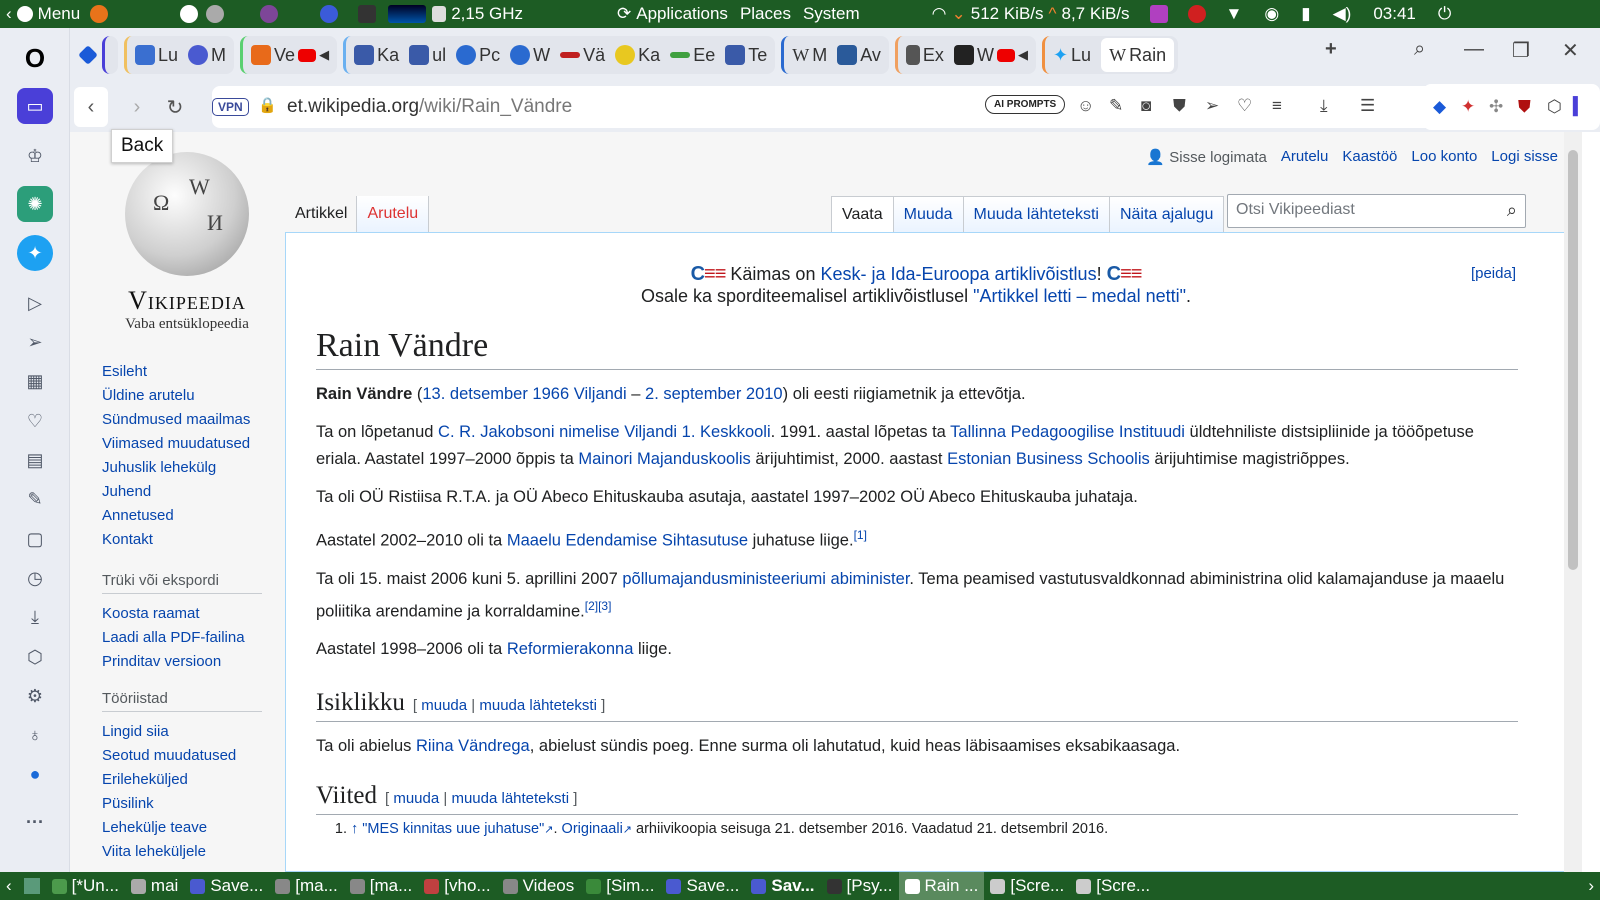 The height and width of the screenshot is (900, 1600). Describe the element at coordinates (1468, 107) in the screenshot. I see `translate-extension-icon: ✦` at that location.